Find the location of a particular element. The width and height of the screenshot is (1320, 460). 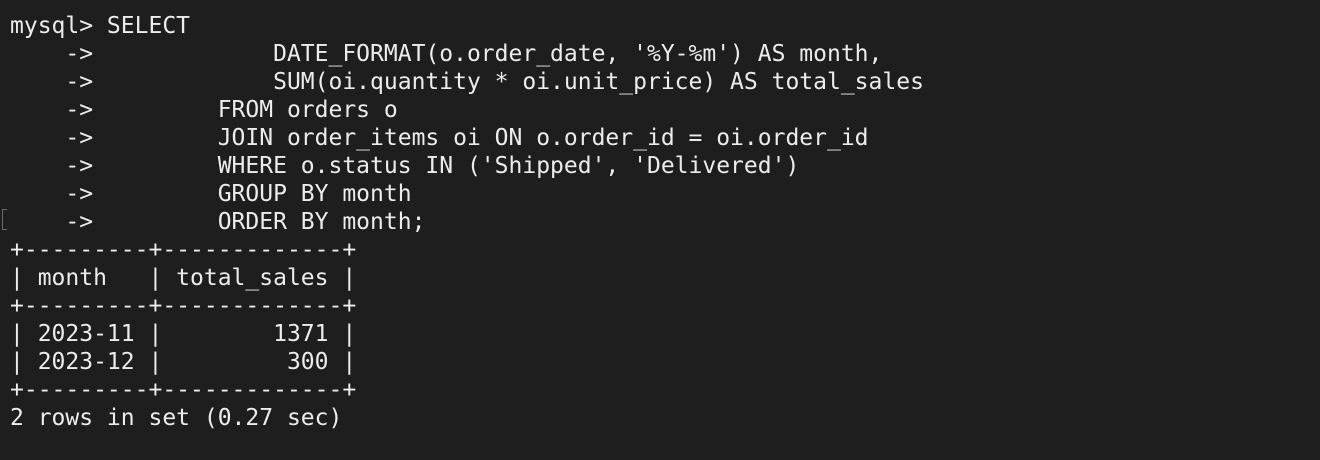

query-continuation-line: -> FROM orders o is located at coordinates (204, 110).